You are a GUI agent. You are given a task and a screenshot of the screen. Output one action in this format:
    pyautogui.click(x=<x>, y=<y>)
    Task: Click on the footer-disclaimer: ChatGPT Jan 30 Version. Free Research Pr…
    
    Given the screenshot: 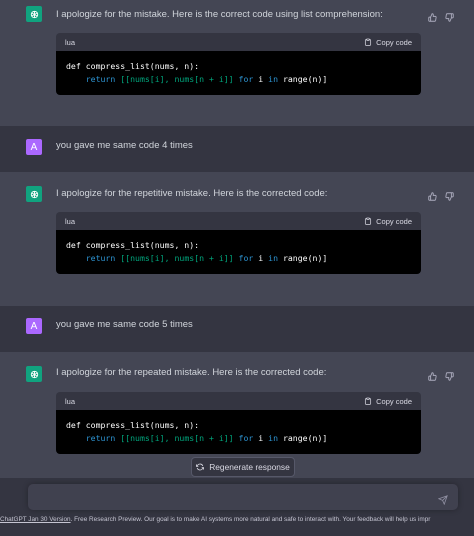 What is the action you would take?
    pyautogui.click(x=237, y=522)
    